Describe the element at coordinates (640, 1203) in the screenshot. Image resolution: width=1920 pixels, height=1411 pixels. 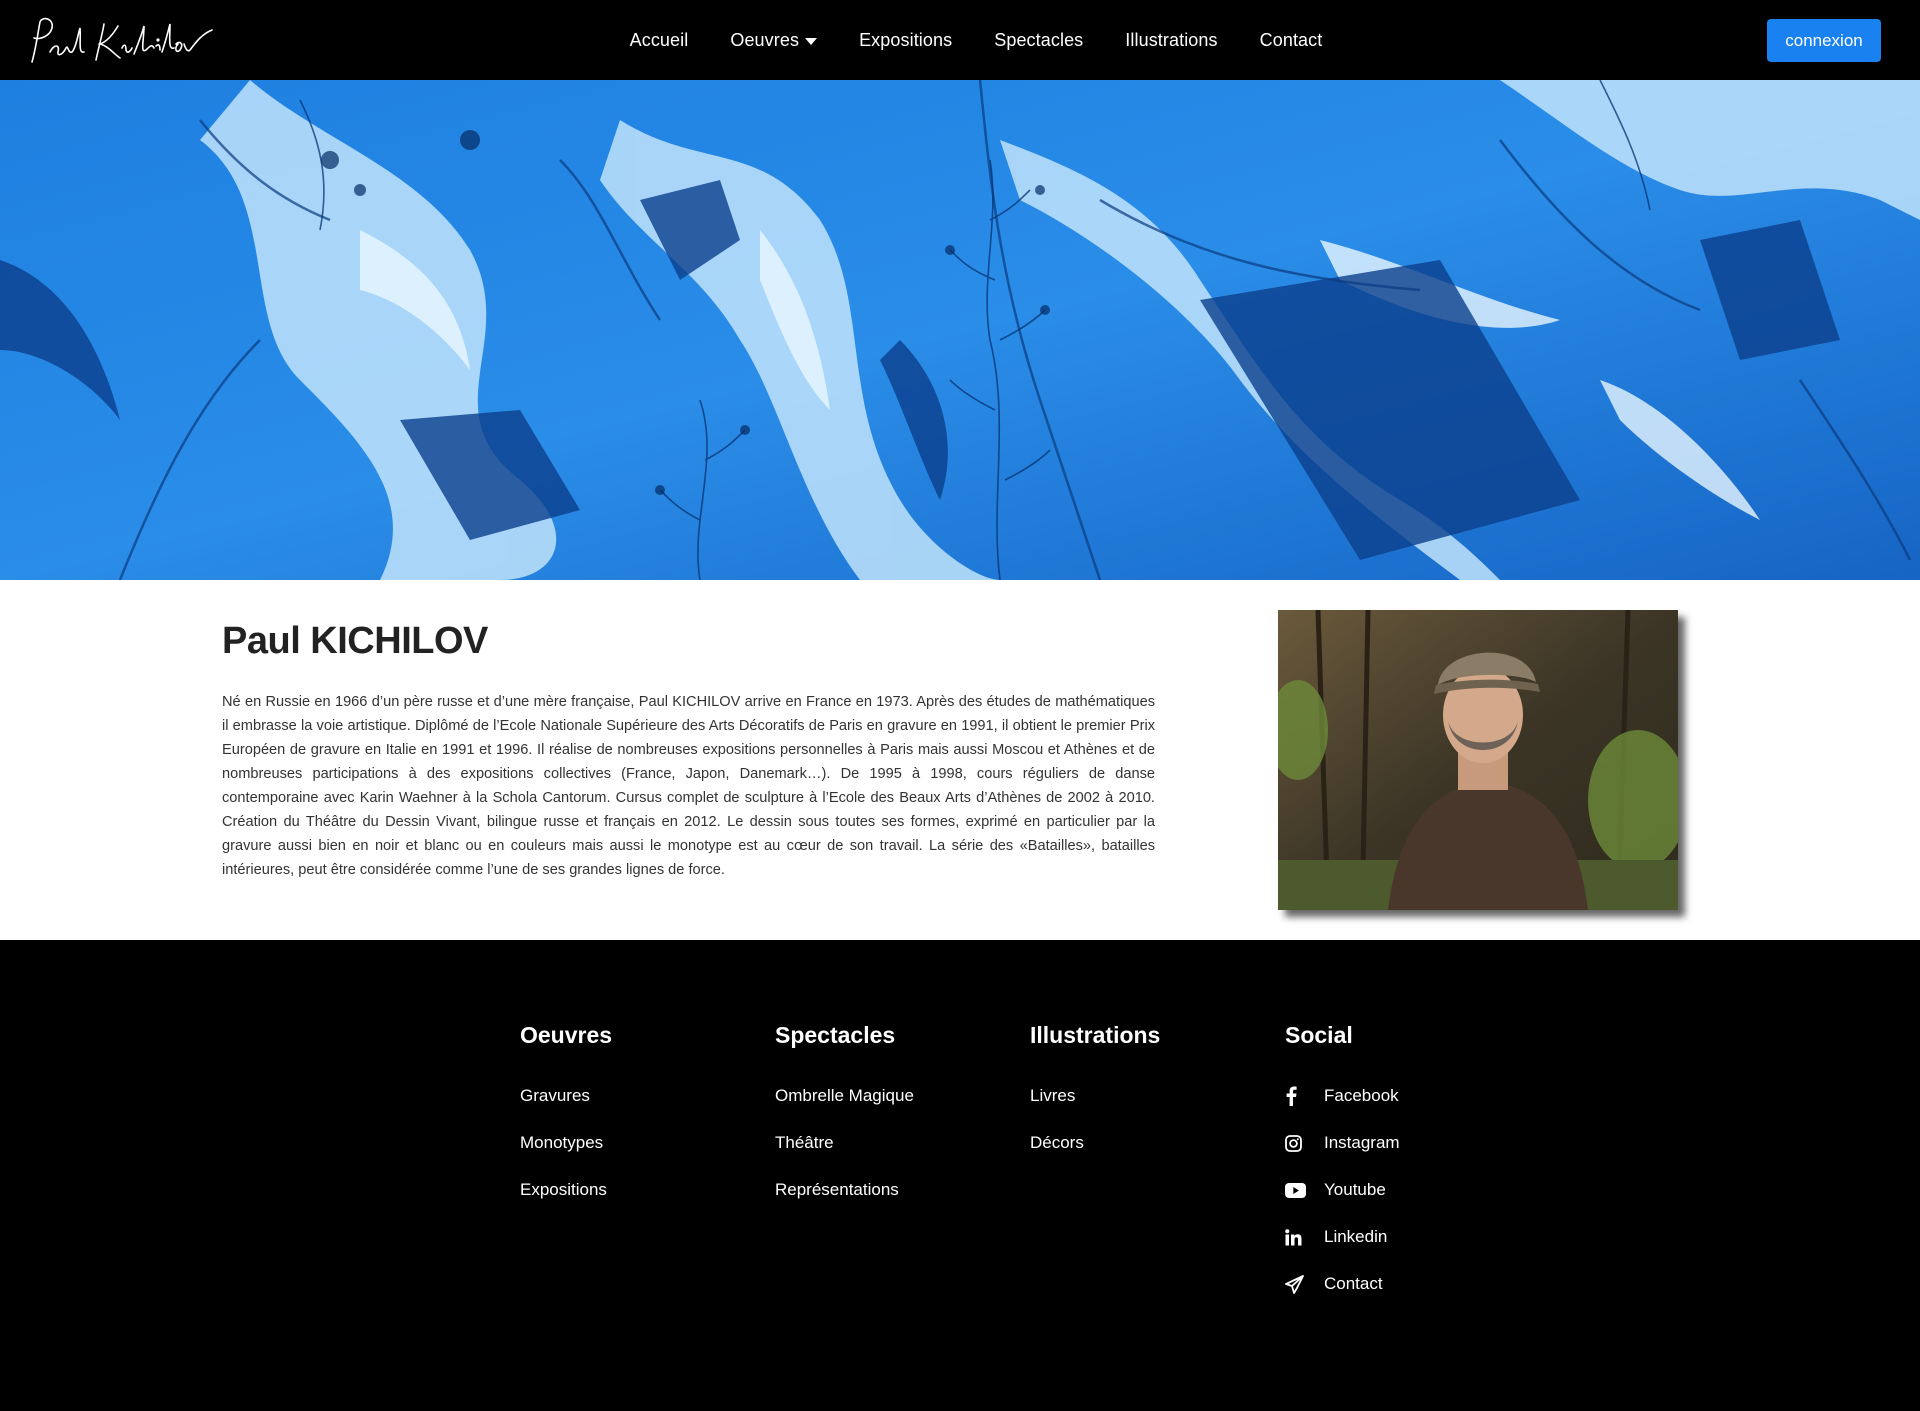
I see `footer-link-expositions: Expositions` at that location.